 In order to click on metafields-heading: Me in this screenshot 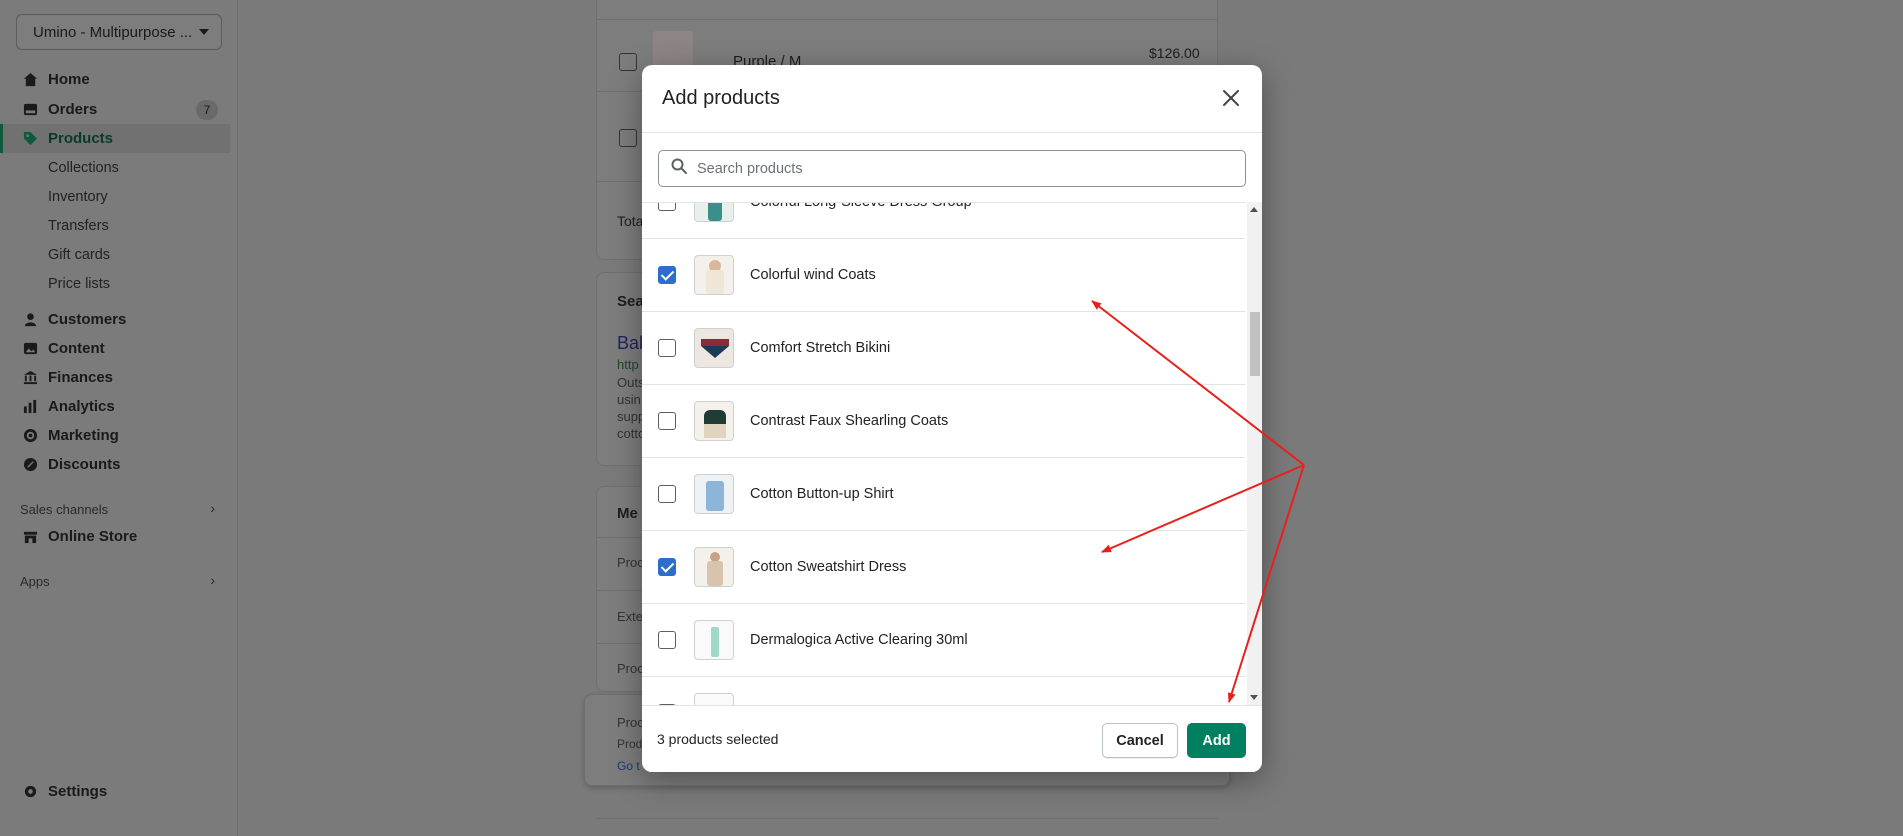, I will do `click(627, 513)`.